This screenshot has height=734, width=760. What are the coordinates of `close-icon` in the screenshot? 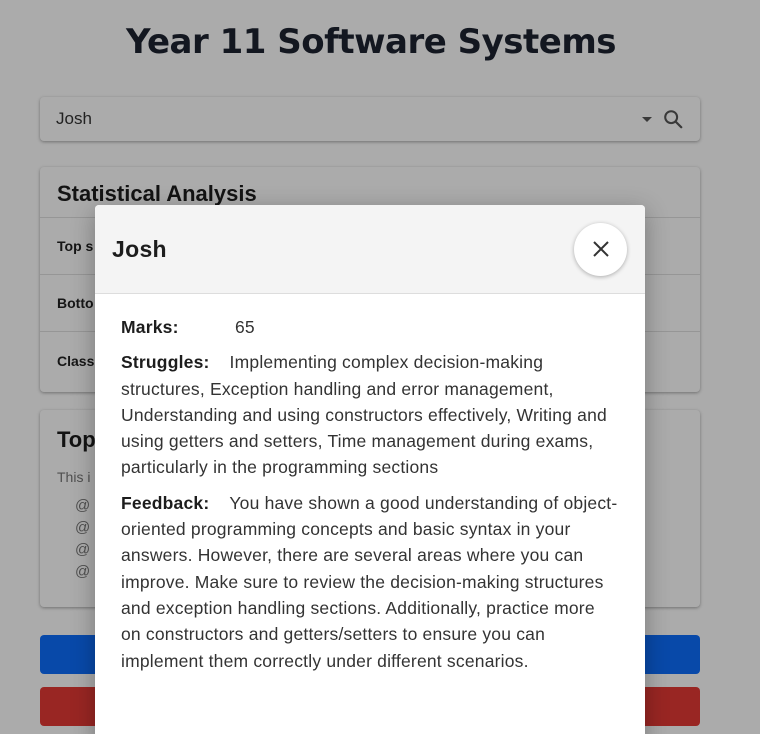 It's located at (601, 249).